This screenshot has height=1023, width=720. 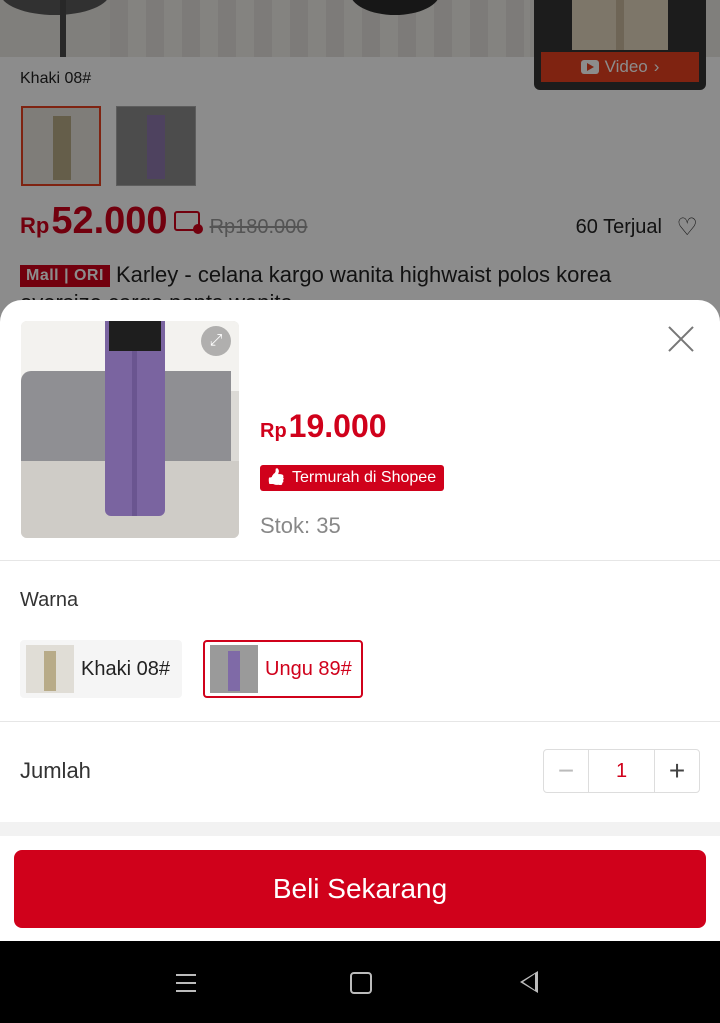 I want to click on selected-price-value: 19.000, so click(x=337, y=426).